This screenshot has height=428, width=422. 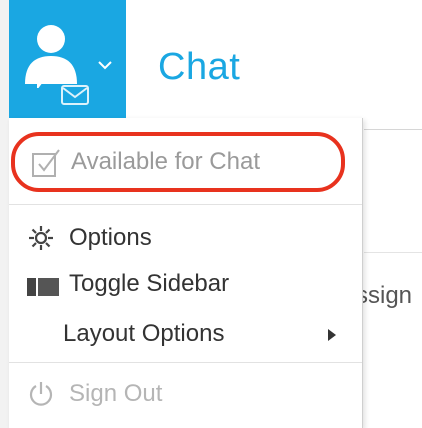 I want to click on page-title: Chat, so click(x=199, y=67).